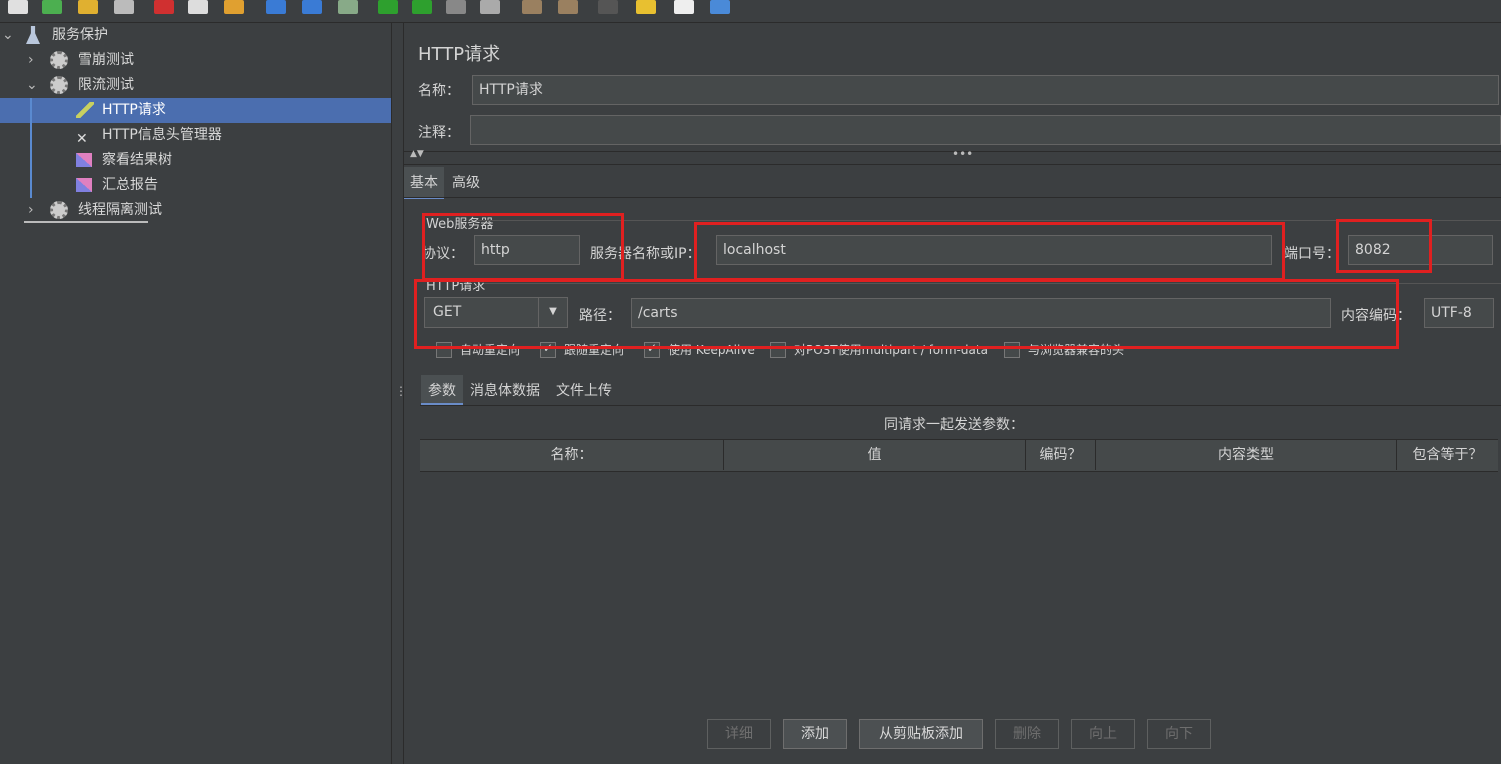  I want to click on page-title: HTTP请求, so click(459, 54).